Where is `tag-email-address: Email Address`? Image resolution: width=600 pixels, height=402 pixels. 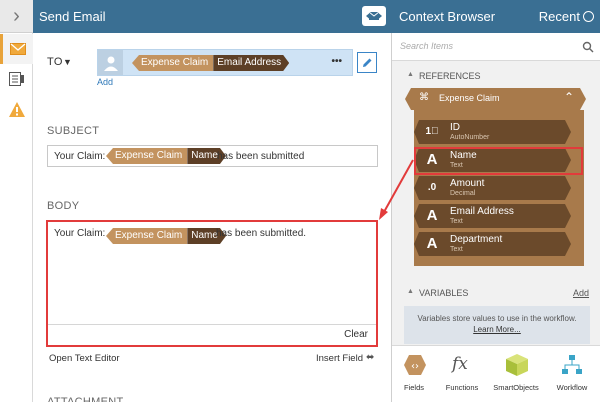
tag-email-address: Email Address is located at coordinates (251, 63).